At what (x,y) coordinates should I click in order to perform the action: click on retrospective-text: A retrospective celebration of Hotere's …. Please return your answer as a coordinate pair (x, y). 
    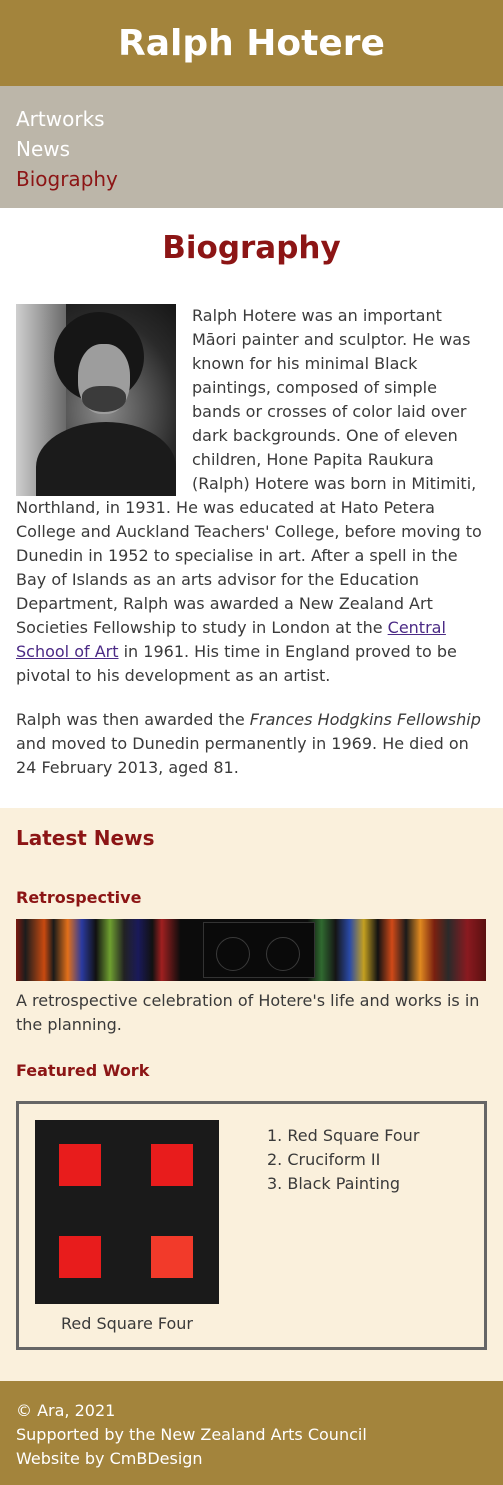
    Looking at the image, I should click on (248, 1012).